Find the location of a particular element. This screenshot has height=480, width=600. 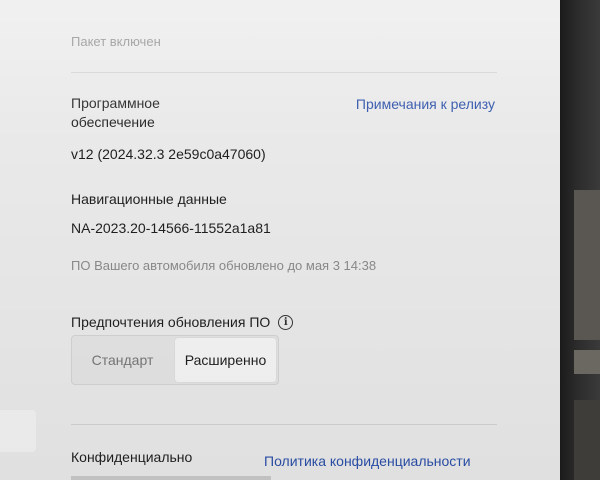

navigation-data-version: NA-2023.20-14566-11552a1a81 is located at coordinates (171, 228).